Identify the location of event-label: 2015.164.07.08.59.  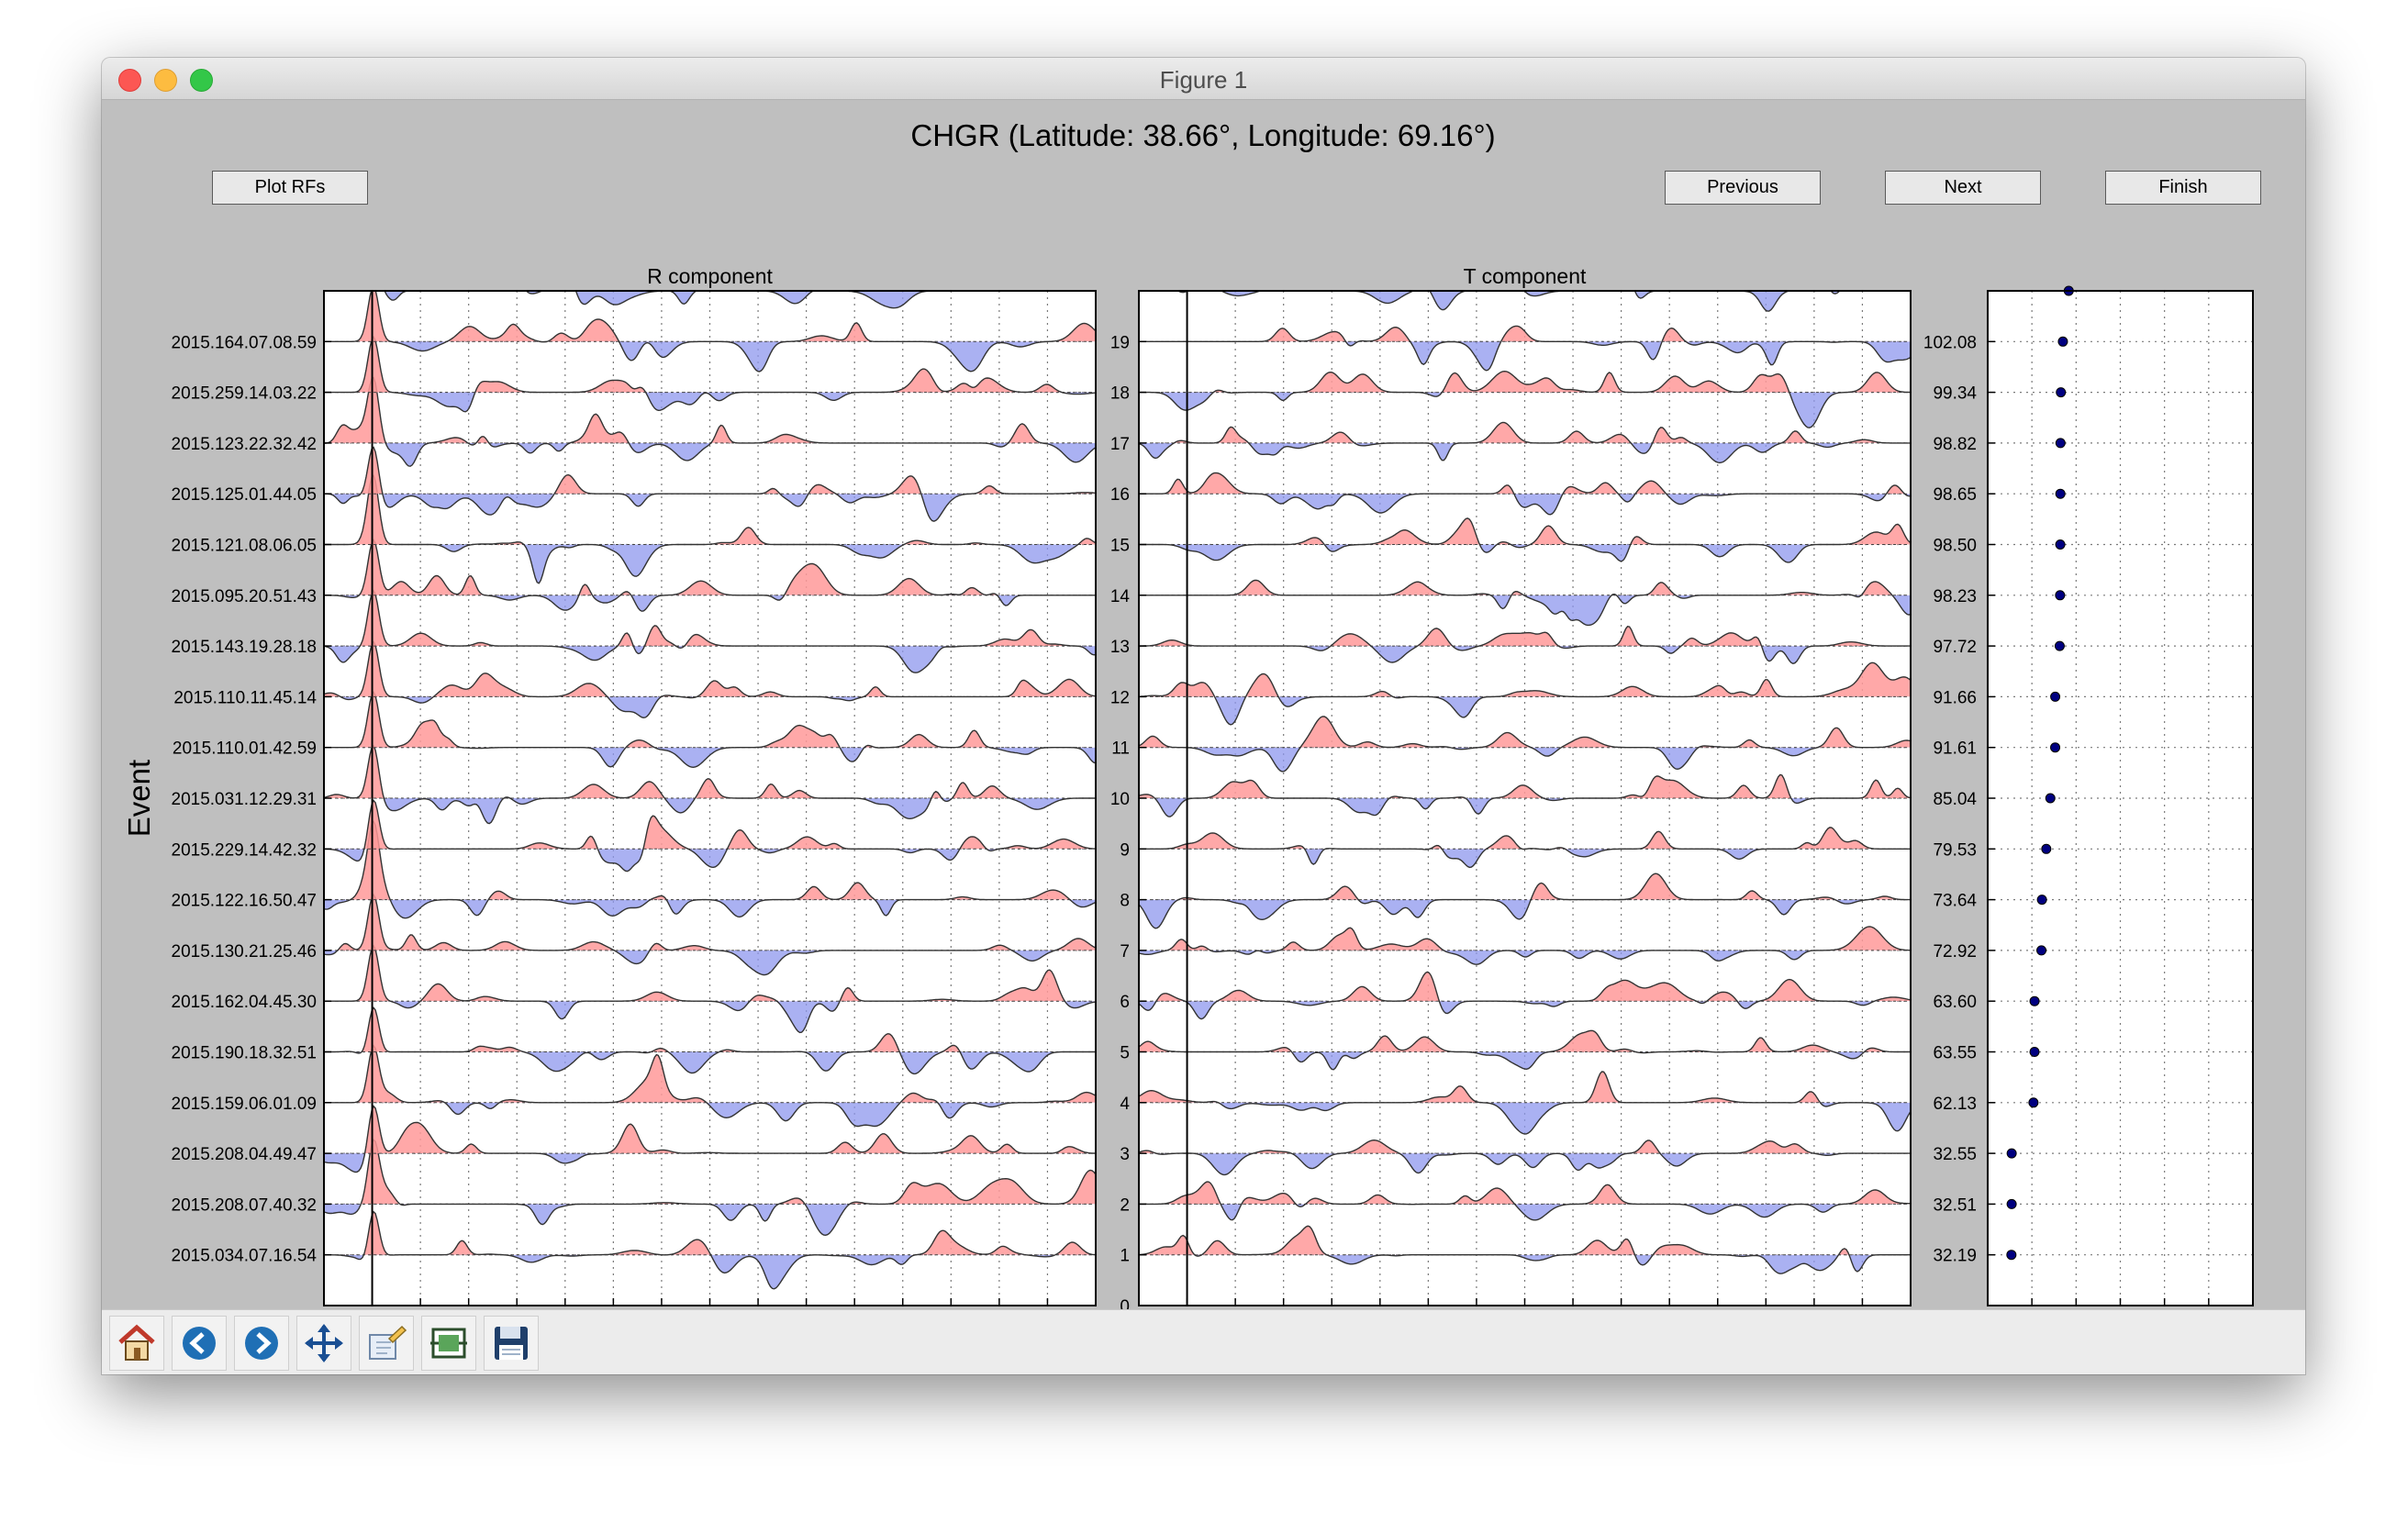
(245, 342).